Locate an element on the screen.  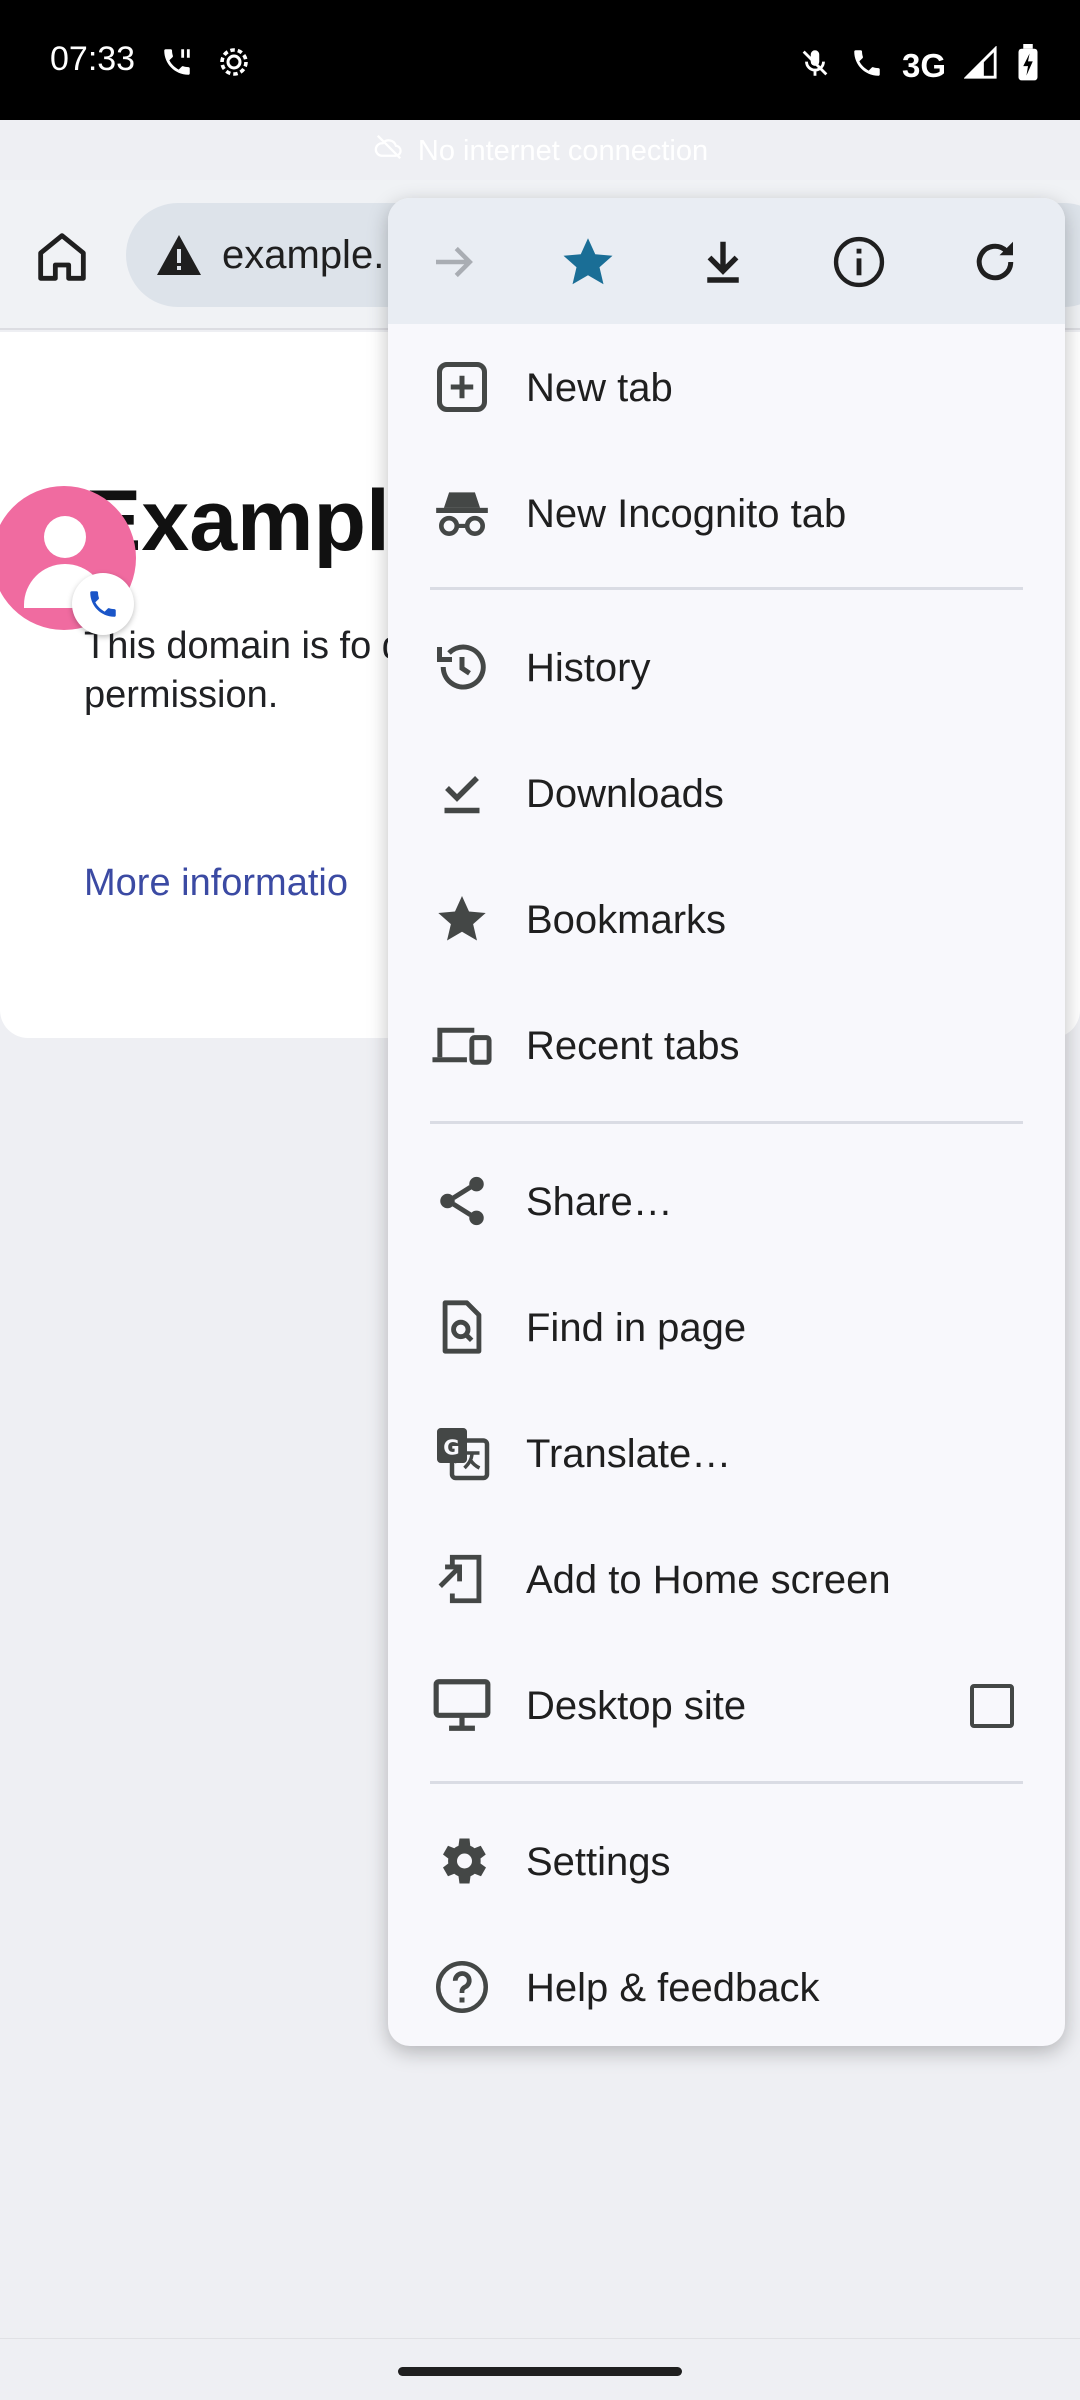
offline-text: No internet connection is located at coordinates (563, 150).